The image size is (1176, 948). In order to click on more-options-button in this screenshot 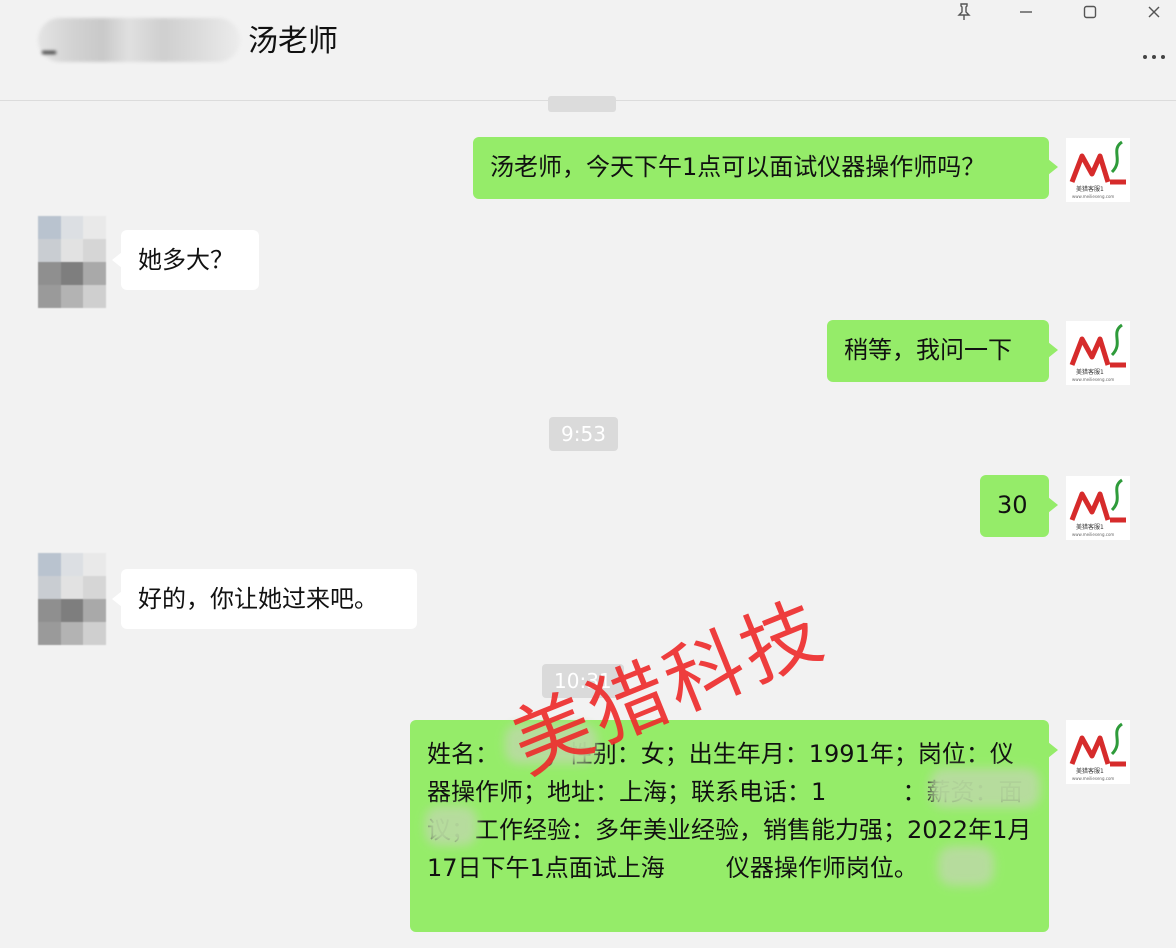, I will do `click(1154, 57)`.